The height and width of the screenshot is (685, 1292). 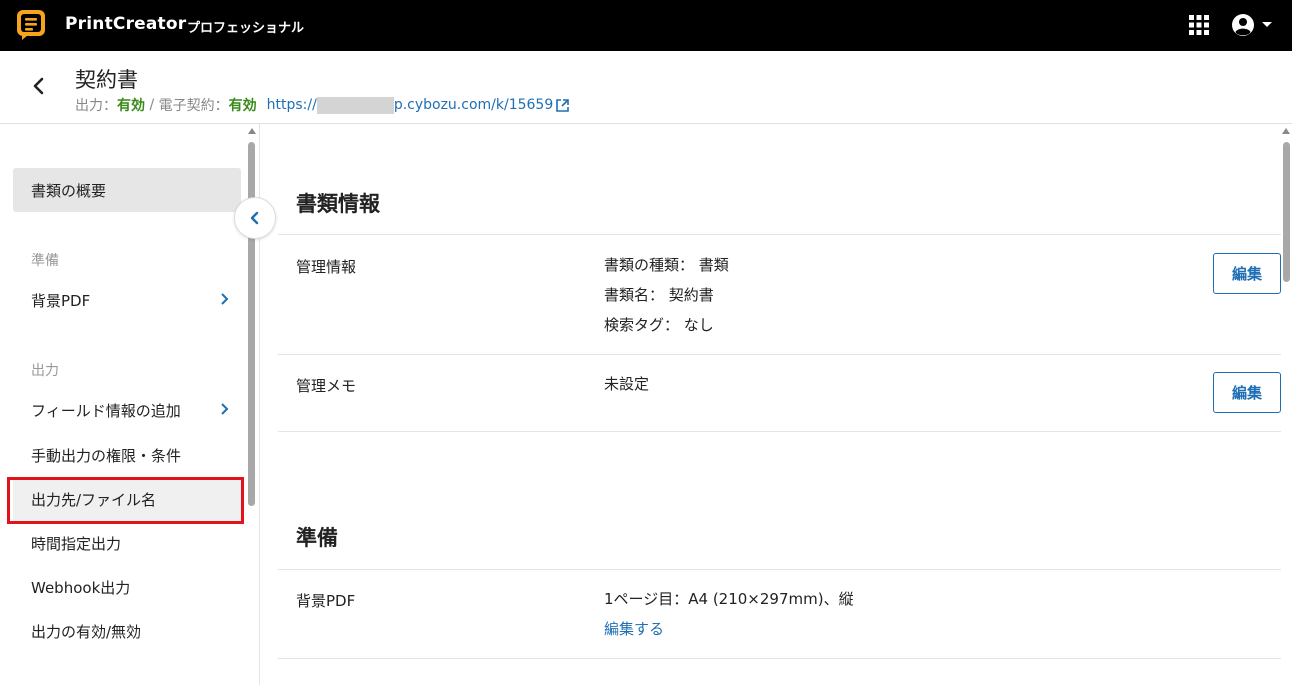 I want to click on output-label: 出力：, so click(x=96, y=106).